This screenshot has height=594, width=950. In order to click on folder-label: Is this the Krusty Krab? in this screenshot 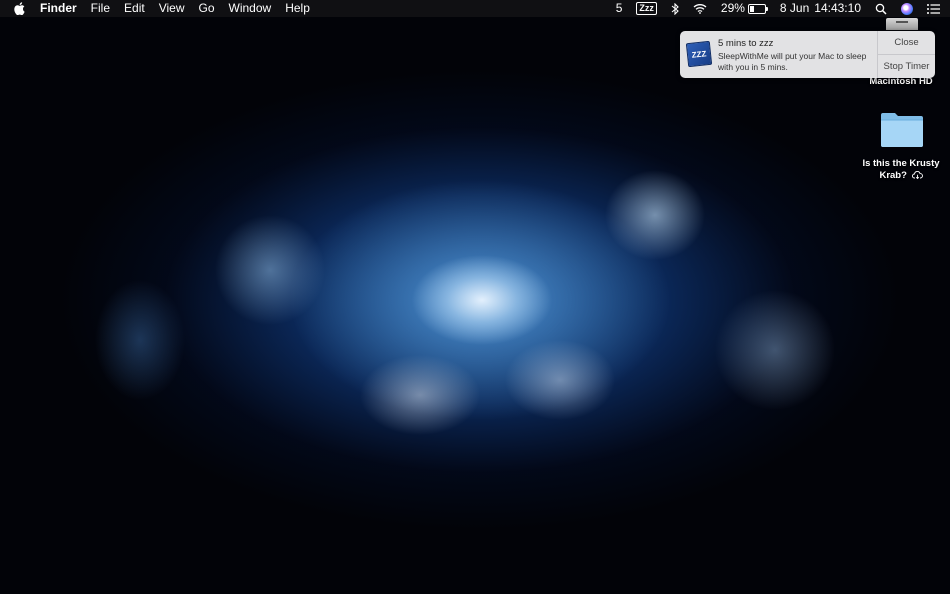, I will do `click(901, 169)`.